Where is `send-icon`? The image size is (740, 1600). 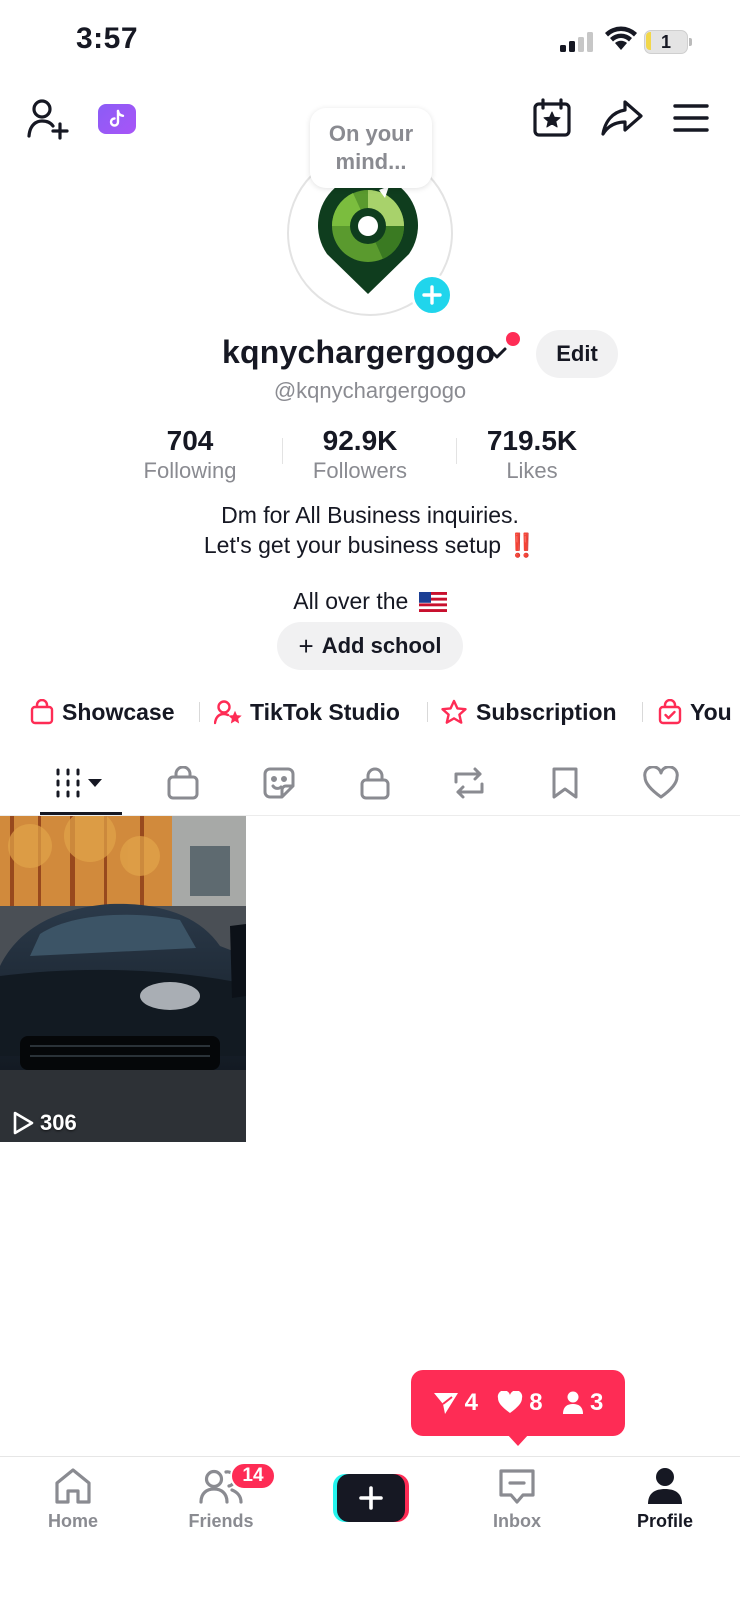
send-icon is located at coordinates (445, 1403).